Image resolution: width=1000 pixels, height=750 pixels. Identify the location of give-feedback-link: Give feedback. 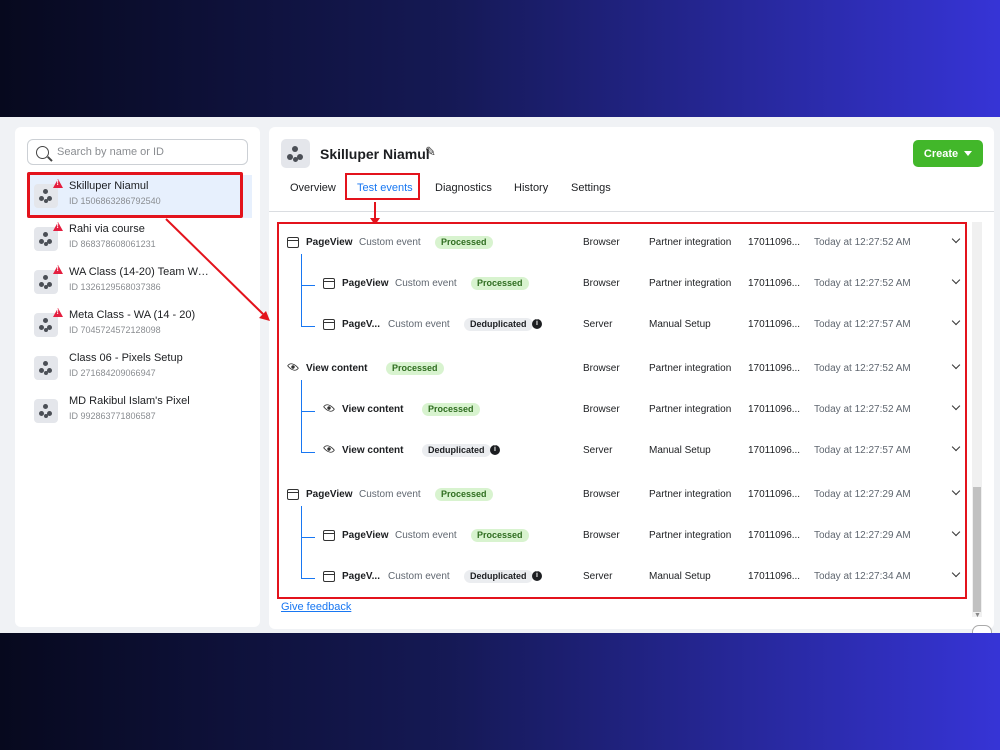
(316, 607).